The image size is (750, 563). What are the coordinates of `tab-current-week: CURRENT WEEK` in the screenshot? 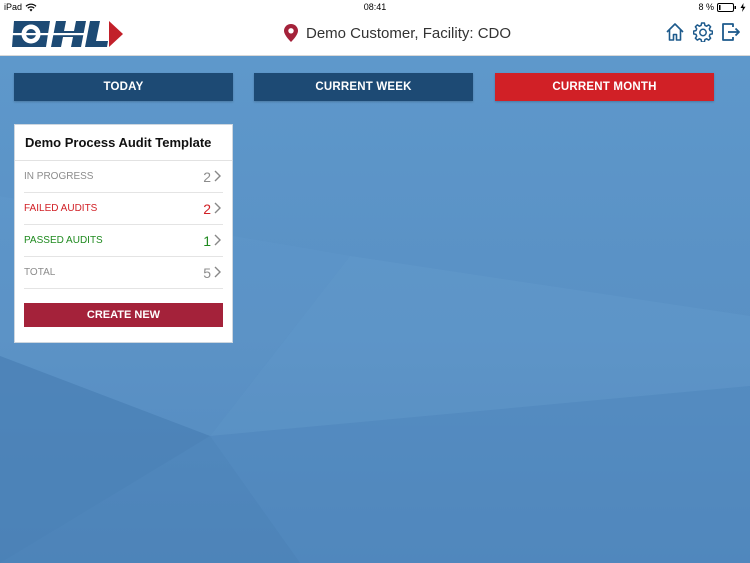 It's located at (363, 87).